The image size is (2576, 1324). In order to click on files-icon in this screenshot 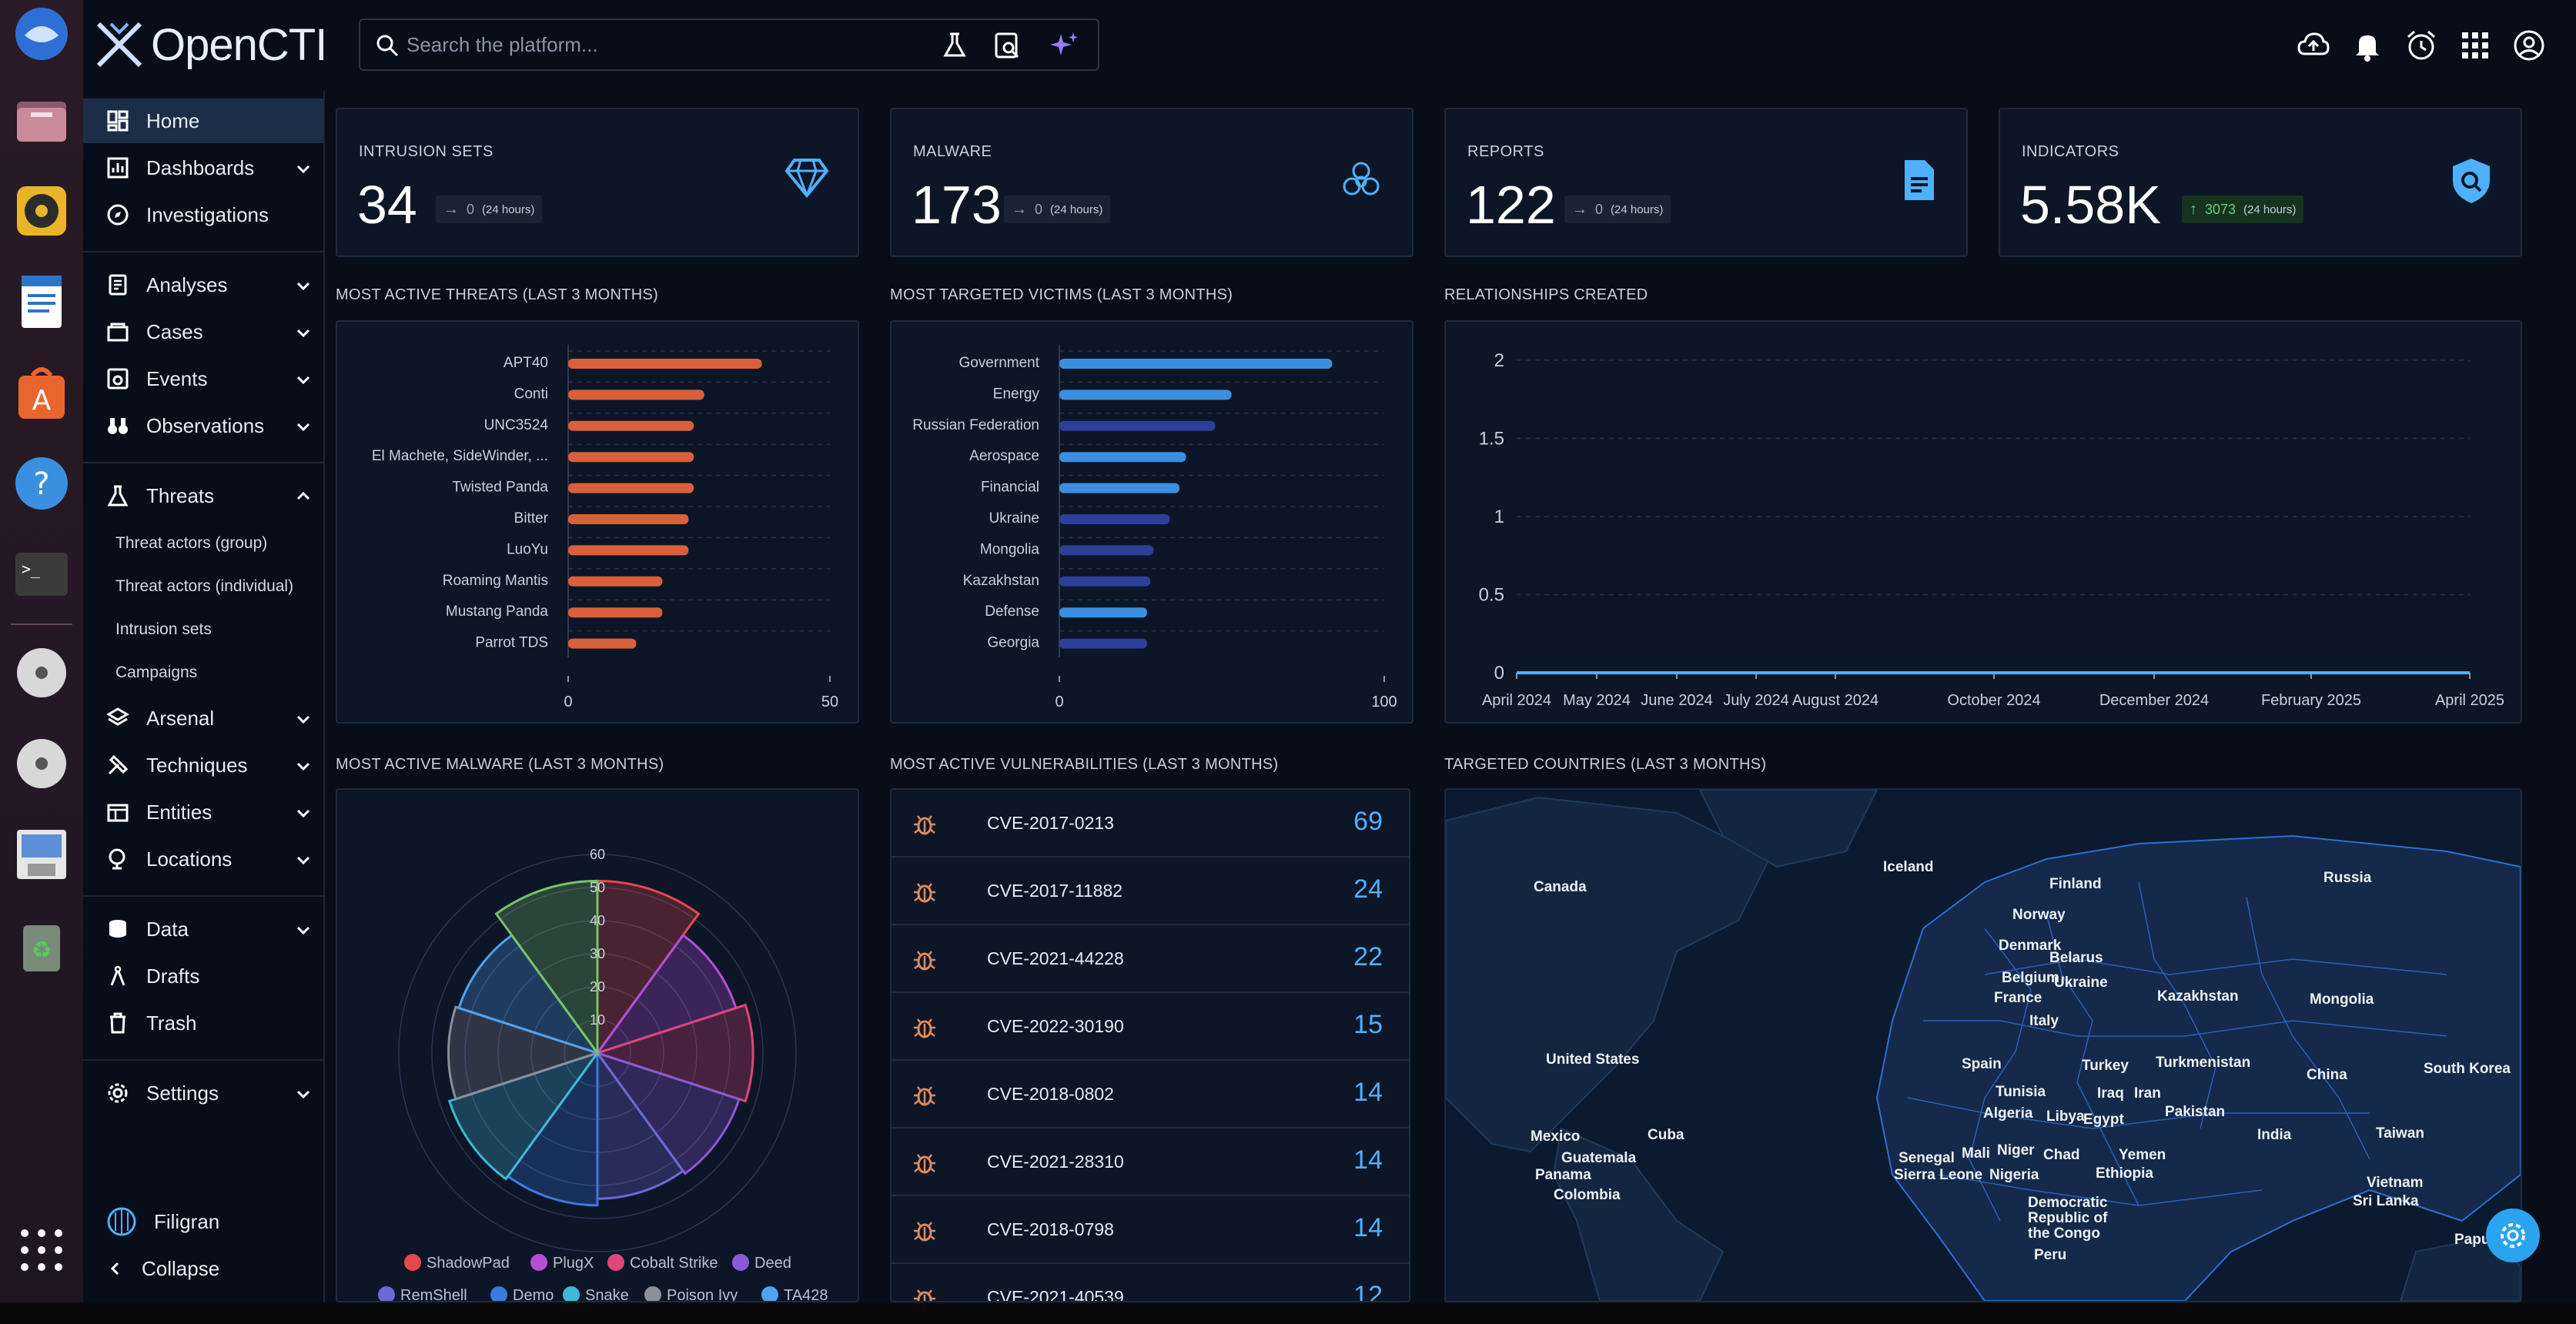, I will do `click(41, 120)`.